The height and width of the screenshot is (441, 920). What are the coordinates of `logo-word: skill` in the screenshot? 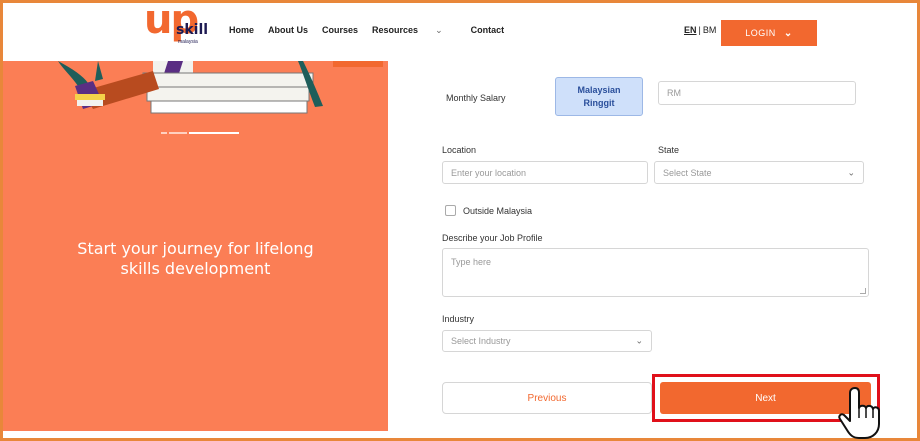 It's located at (192, 30).